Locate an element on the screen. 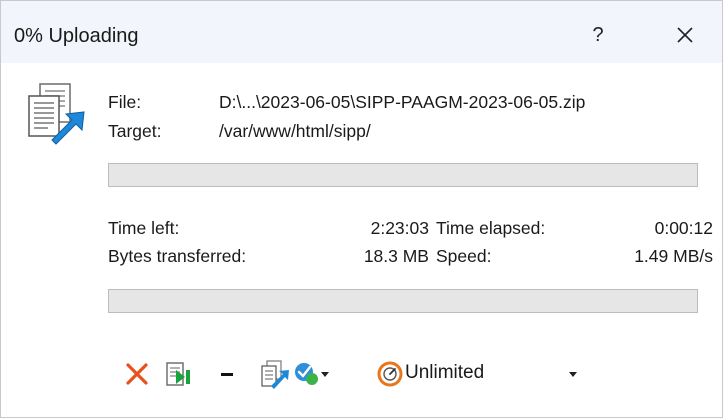  bytes-transferred-label: Bytes transferred: is located at coordinates (177, 256).